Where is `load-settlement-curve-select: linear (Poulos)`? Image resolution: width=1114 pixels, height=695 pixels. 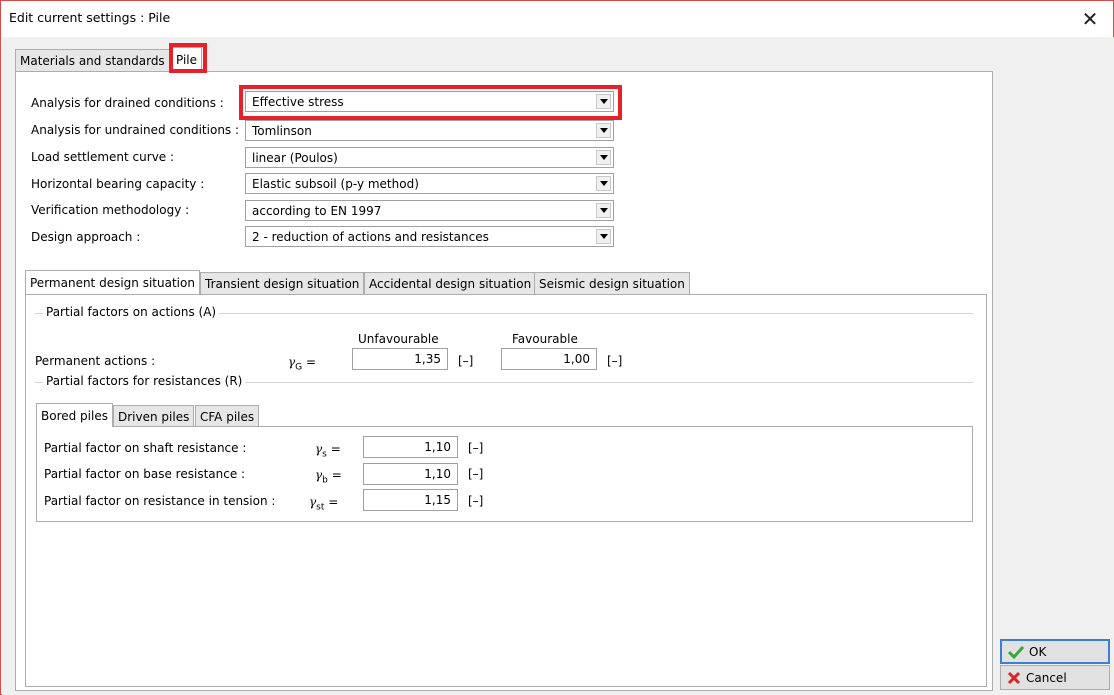 load-settlement-curve-select: linear (Poulos) is located at coordinates (429, 157).